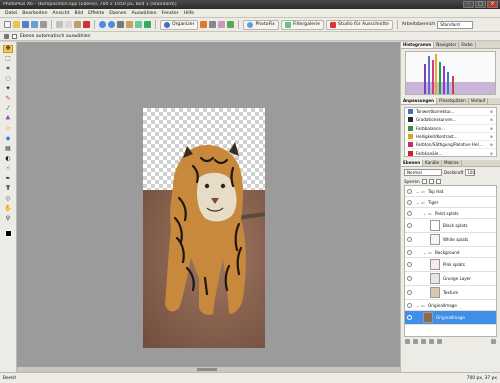  I want to click on lock-transparency-icon, so click(424, 181).